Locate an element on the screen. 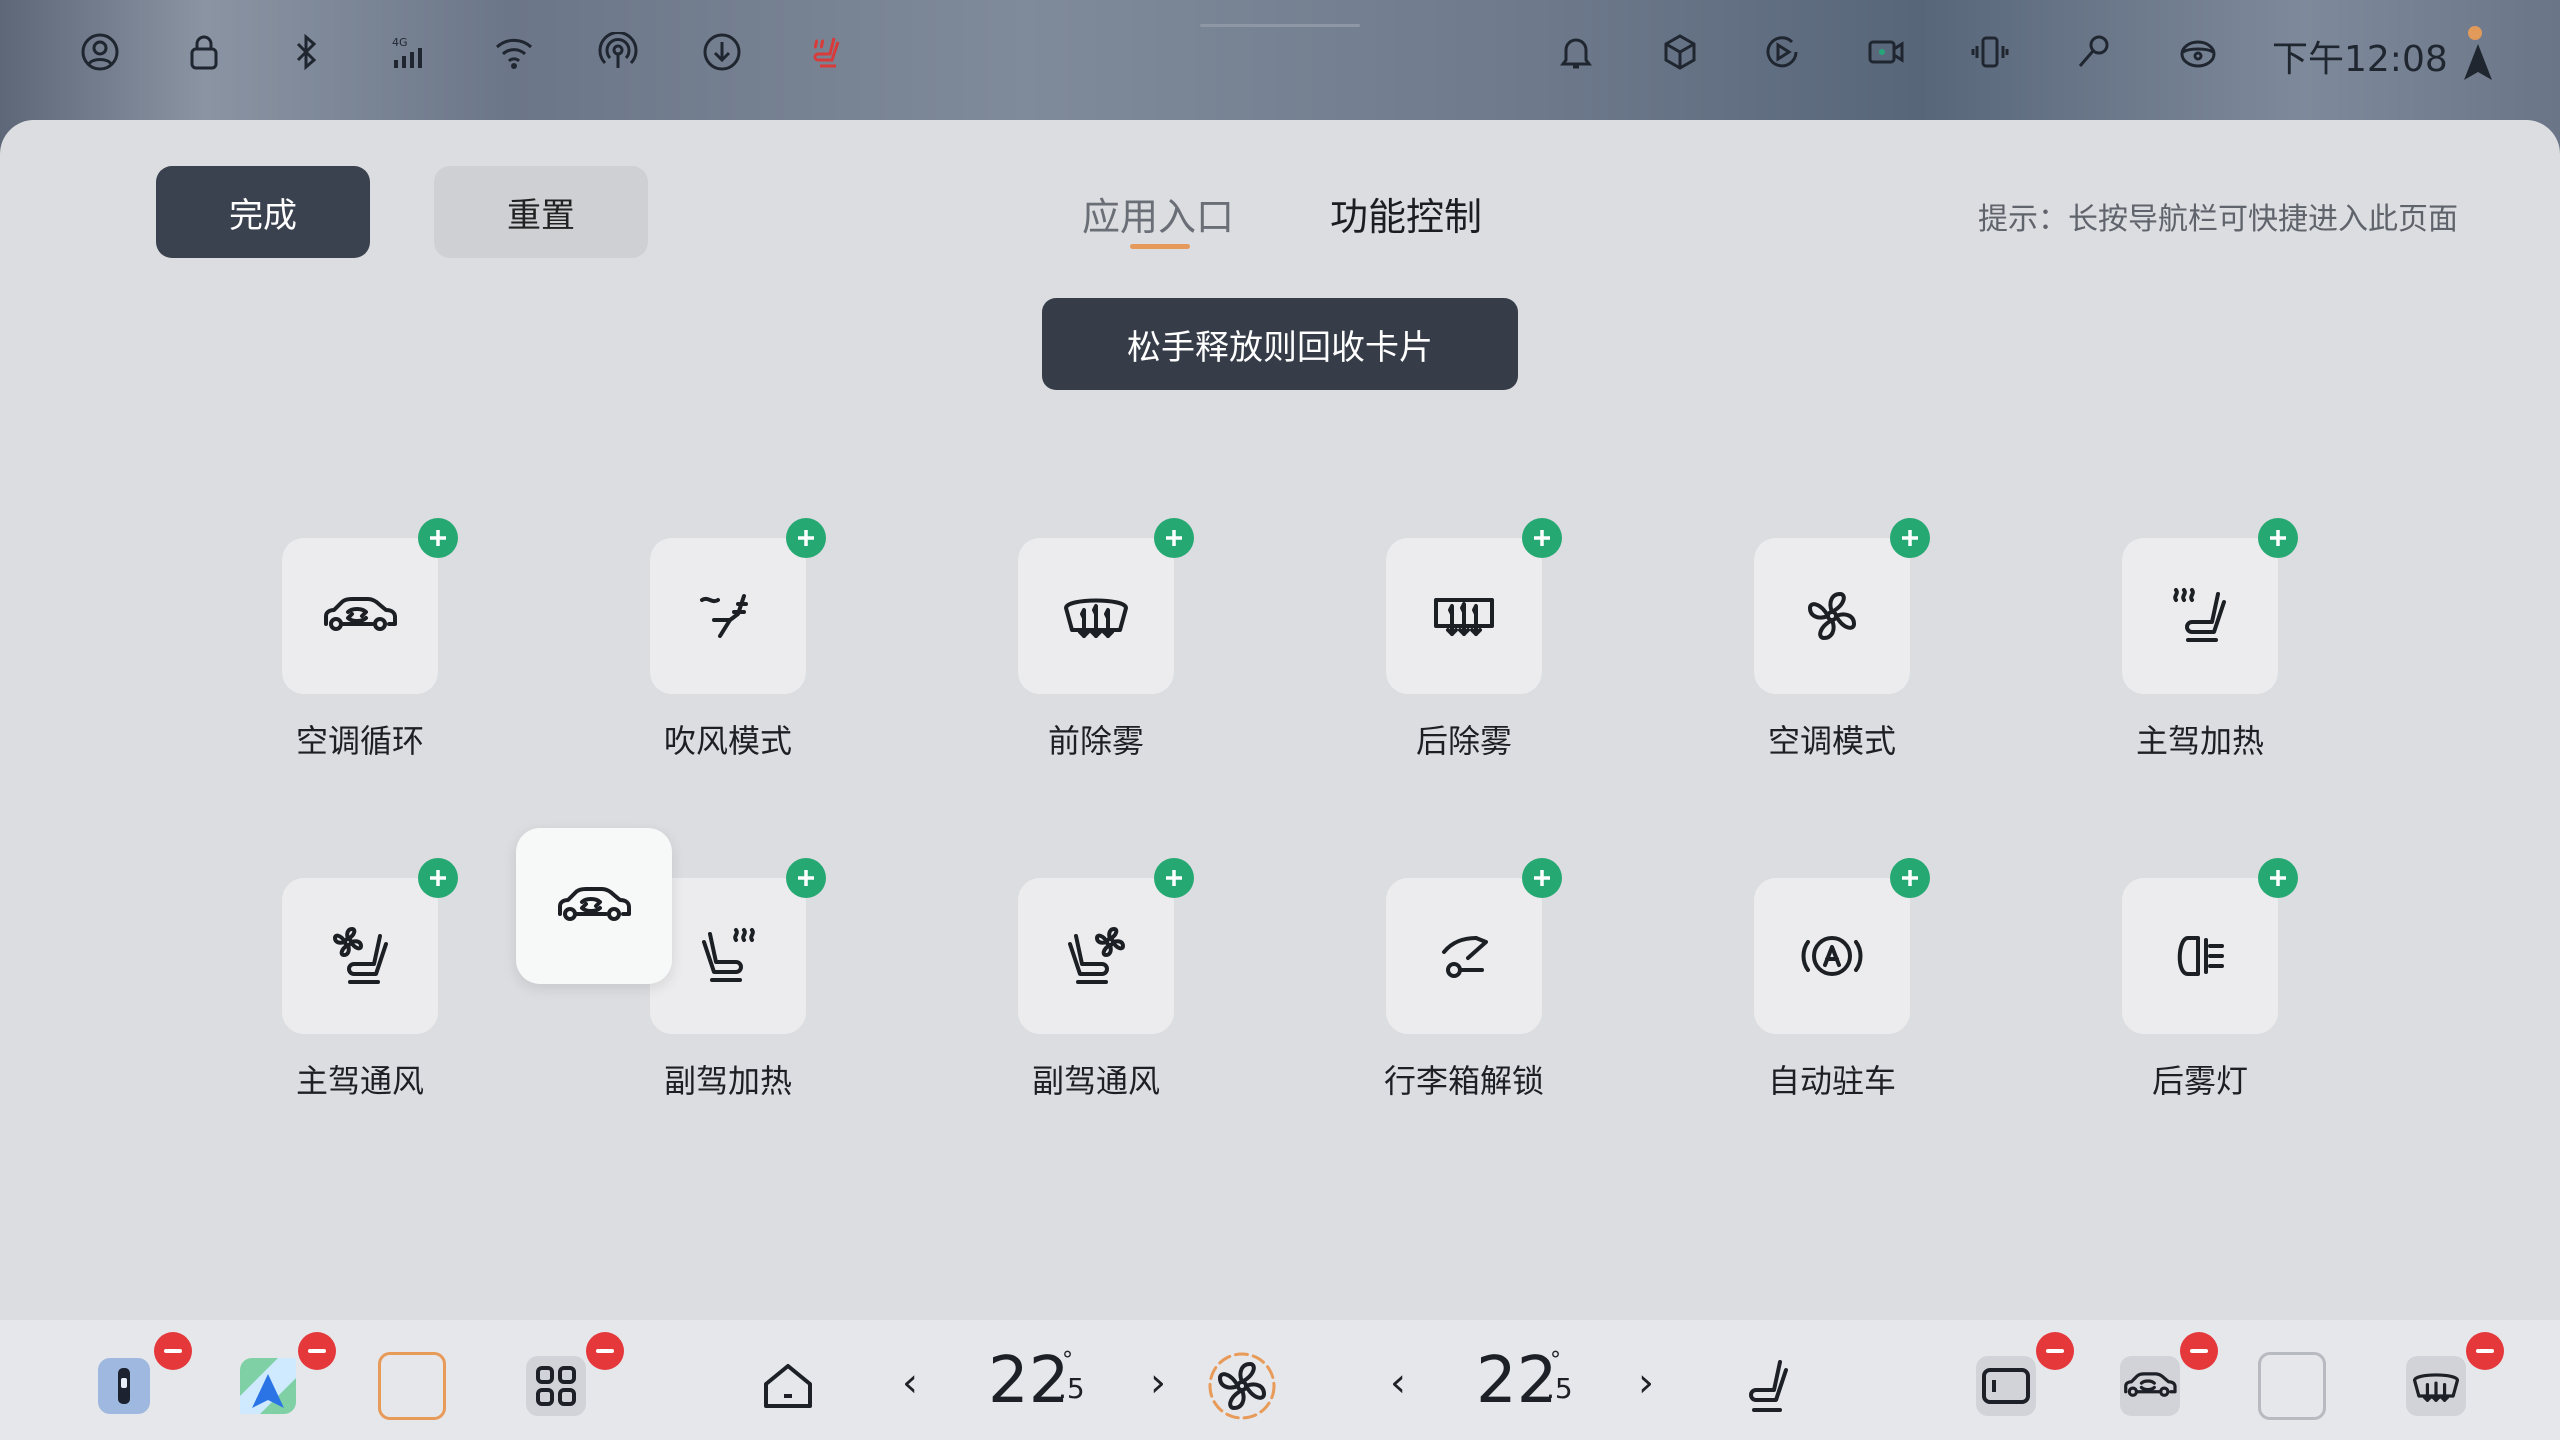 The width and height of the screenshot is (2560, 1440). maps-app-icon is located at coordinates (268, 1386).